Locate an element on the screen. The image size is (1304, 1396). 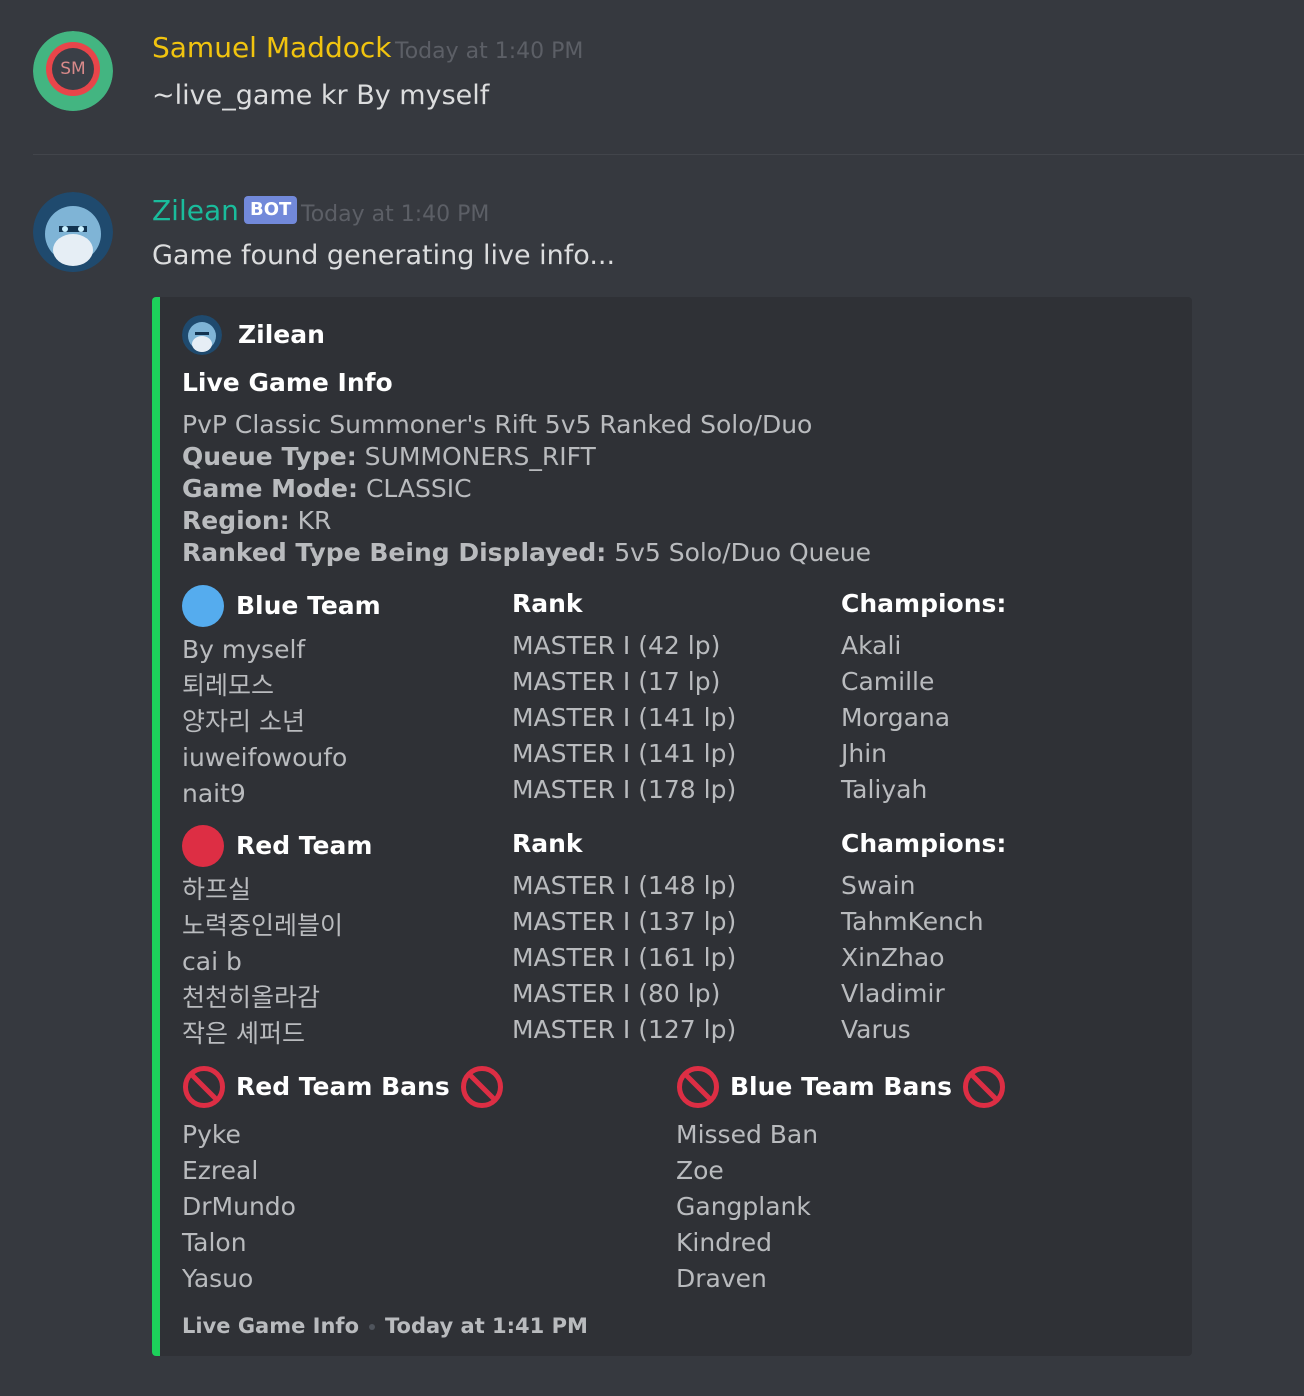
ban-champion: Zoe is located at coordinates (700, 1170).